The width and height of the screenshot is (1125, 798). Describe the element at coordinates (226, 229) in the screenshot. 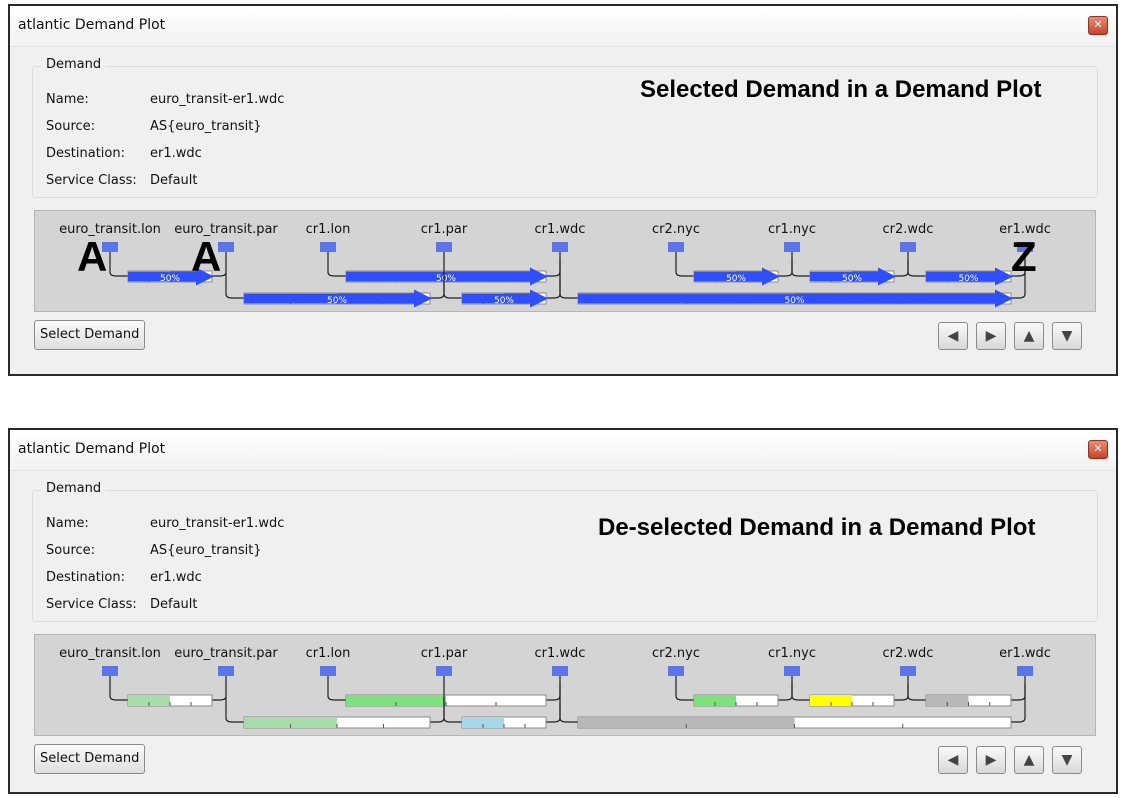

I see `node-label: euro_transit.par` at that location.